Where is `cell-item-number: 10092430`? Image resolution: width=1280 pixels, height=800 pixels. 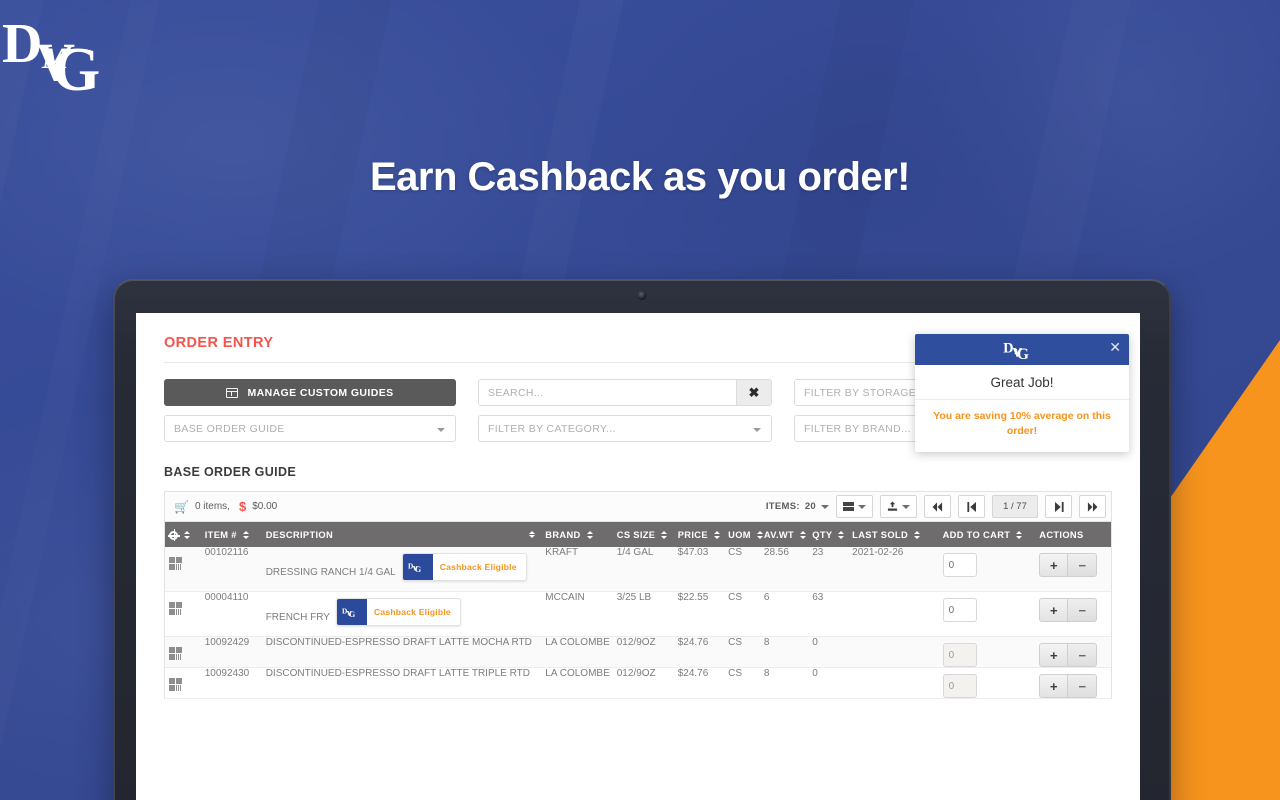 cell-item-number: 10092430 is located at coordinates (231, 683).